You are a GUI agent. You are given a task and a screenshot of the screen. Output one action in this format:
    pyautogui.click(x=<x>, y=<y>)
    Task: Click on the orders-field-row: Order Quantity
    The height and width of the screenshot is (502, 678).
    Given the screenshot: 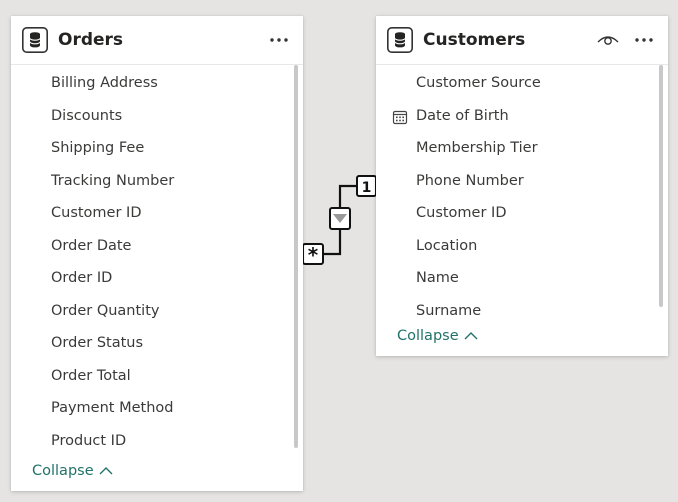 What is the action you would take?
    pyautogui.click(x=149, y=312)
    